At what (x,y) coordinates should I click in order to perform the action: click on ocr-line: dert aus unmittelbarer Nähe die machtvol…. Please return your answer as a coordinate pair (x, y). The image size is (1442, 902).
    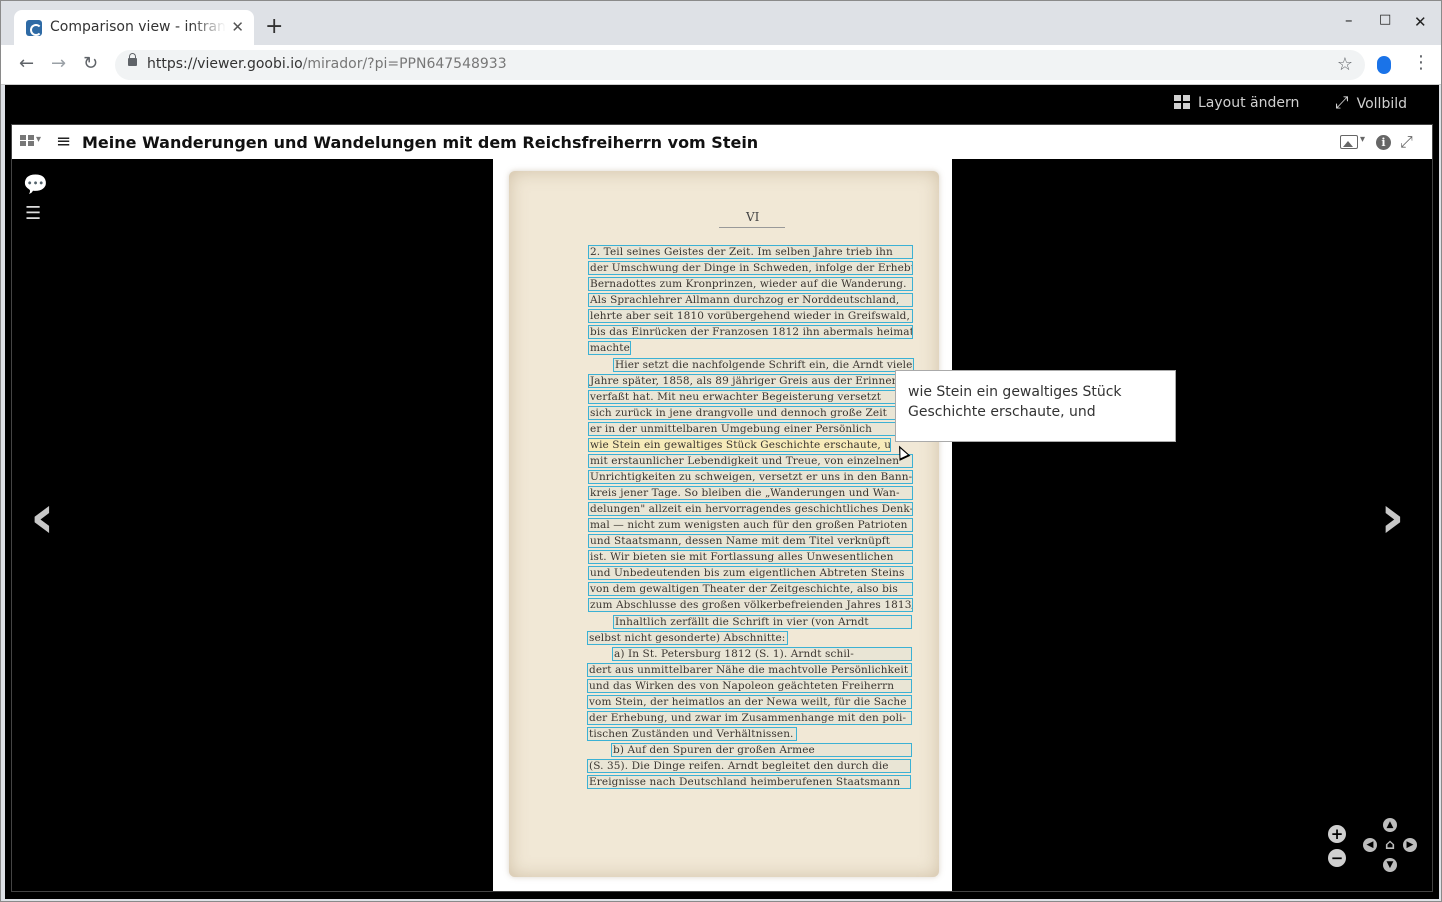
    Looking at the image, I should click on (749, 670).